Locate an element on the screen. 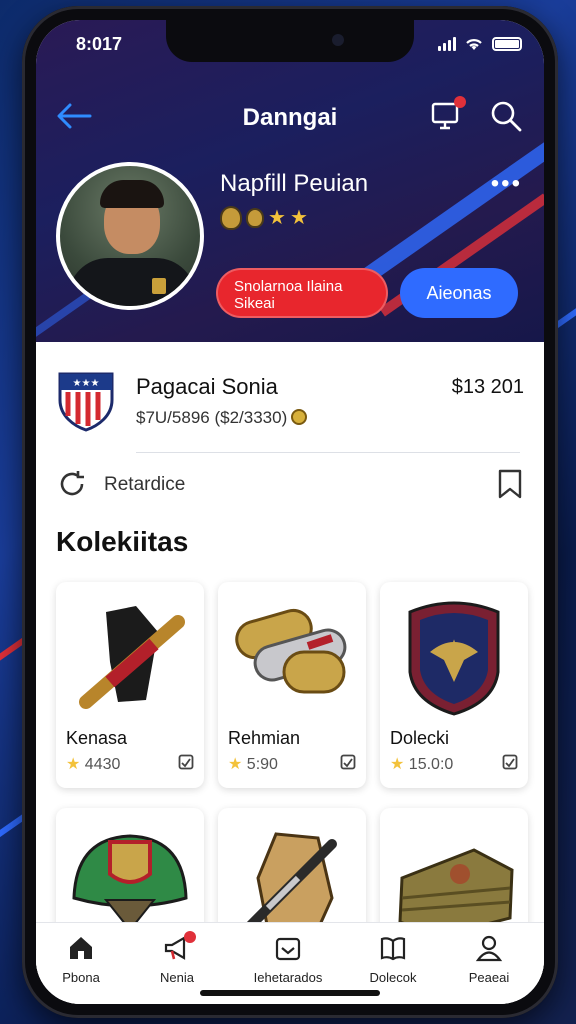  page-title: Danngai is located at coordinates (290, 117).